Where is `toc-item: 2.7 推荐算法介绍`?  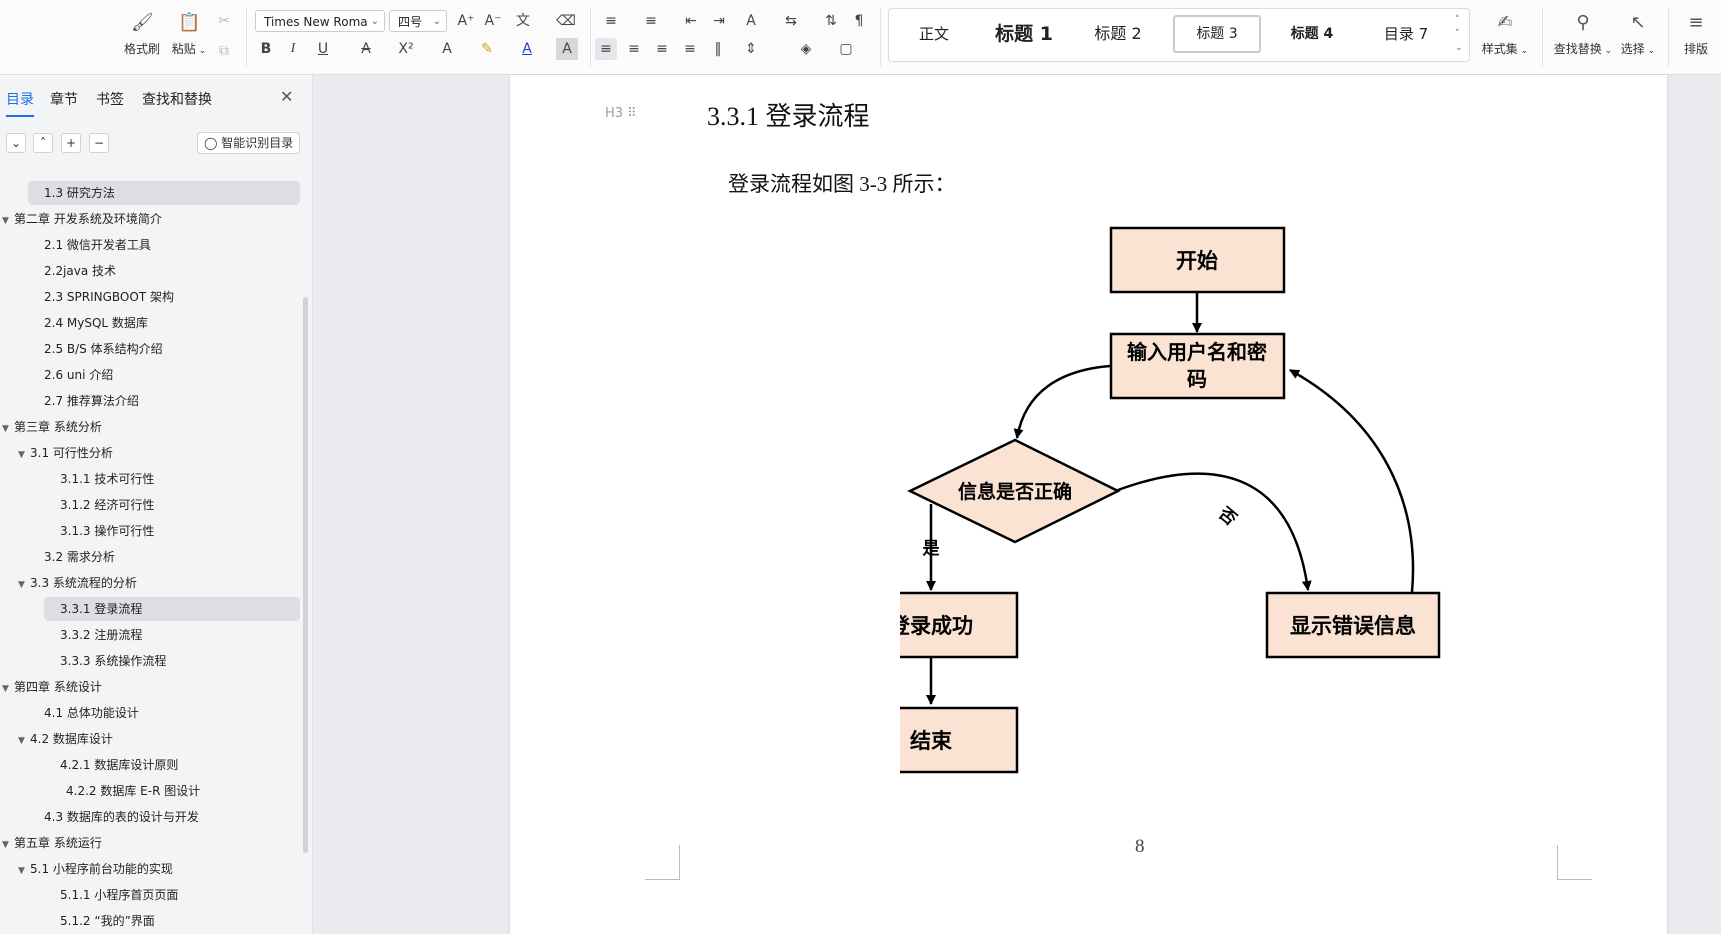
toc-item: 2.7 推荐算法介绍 is located at coordinates (85, 401).